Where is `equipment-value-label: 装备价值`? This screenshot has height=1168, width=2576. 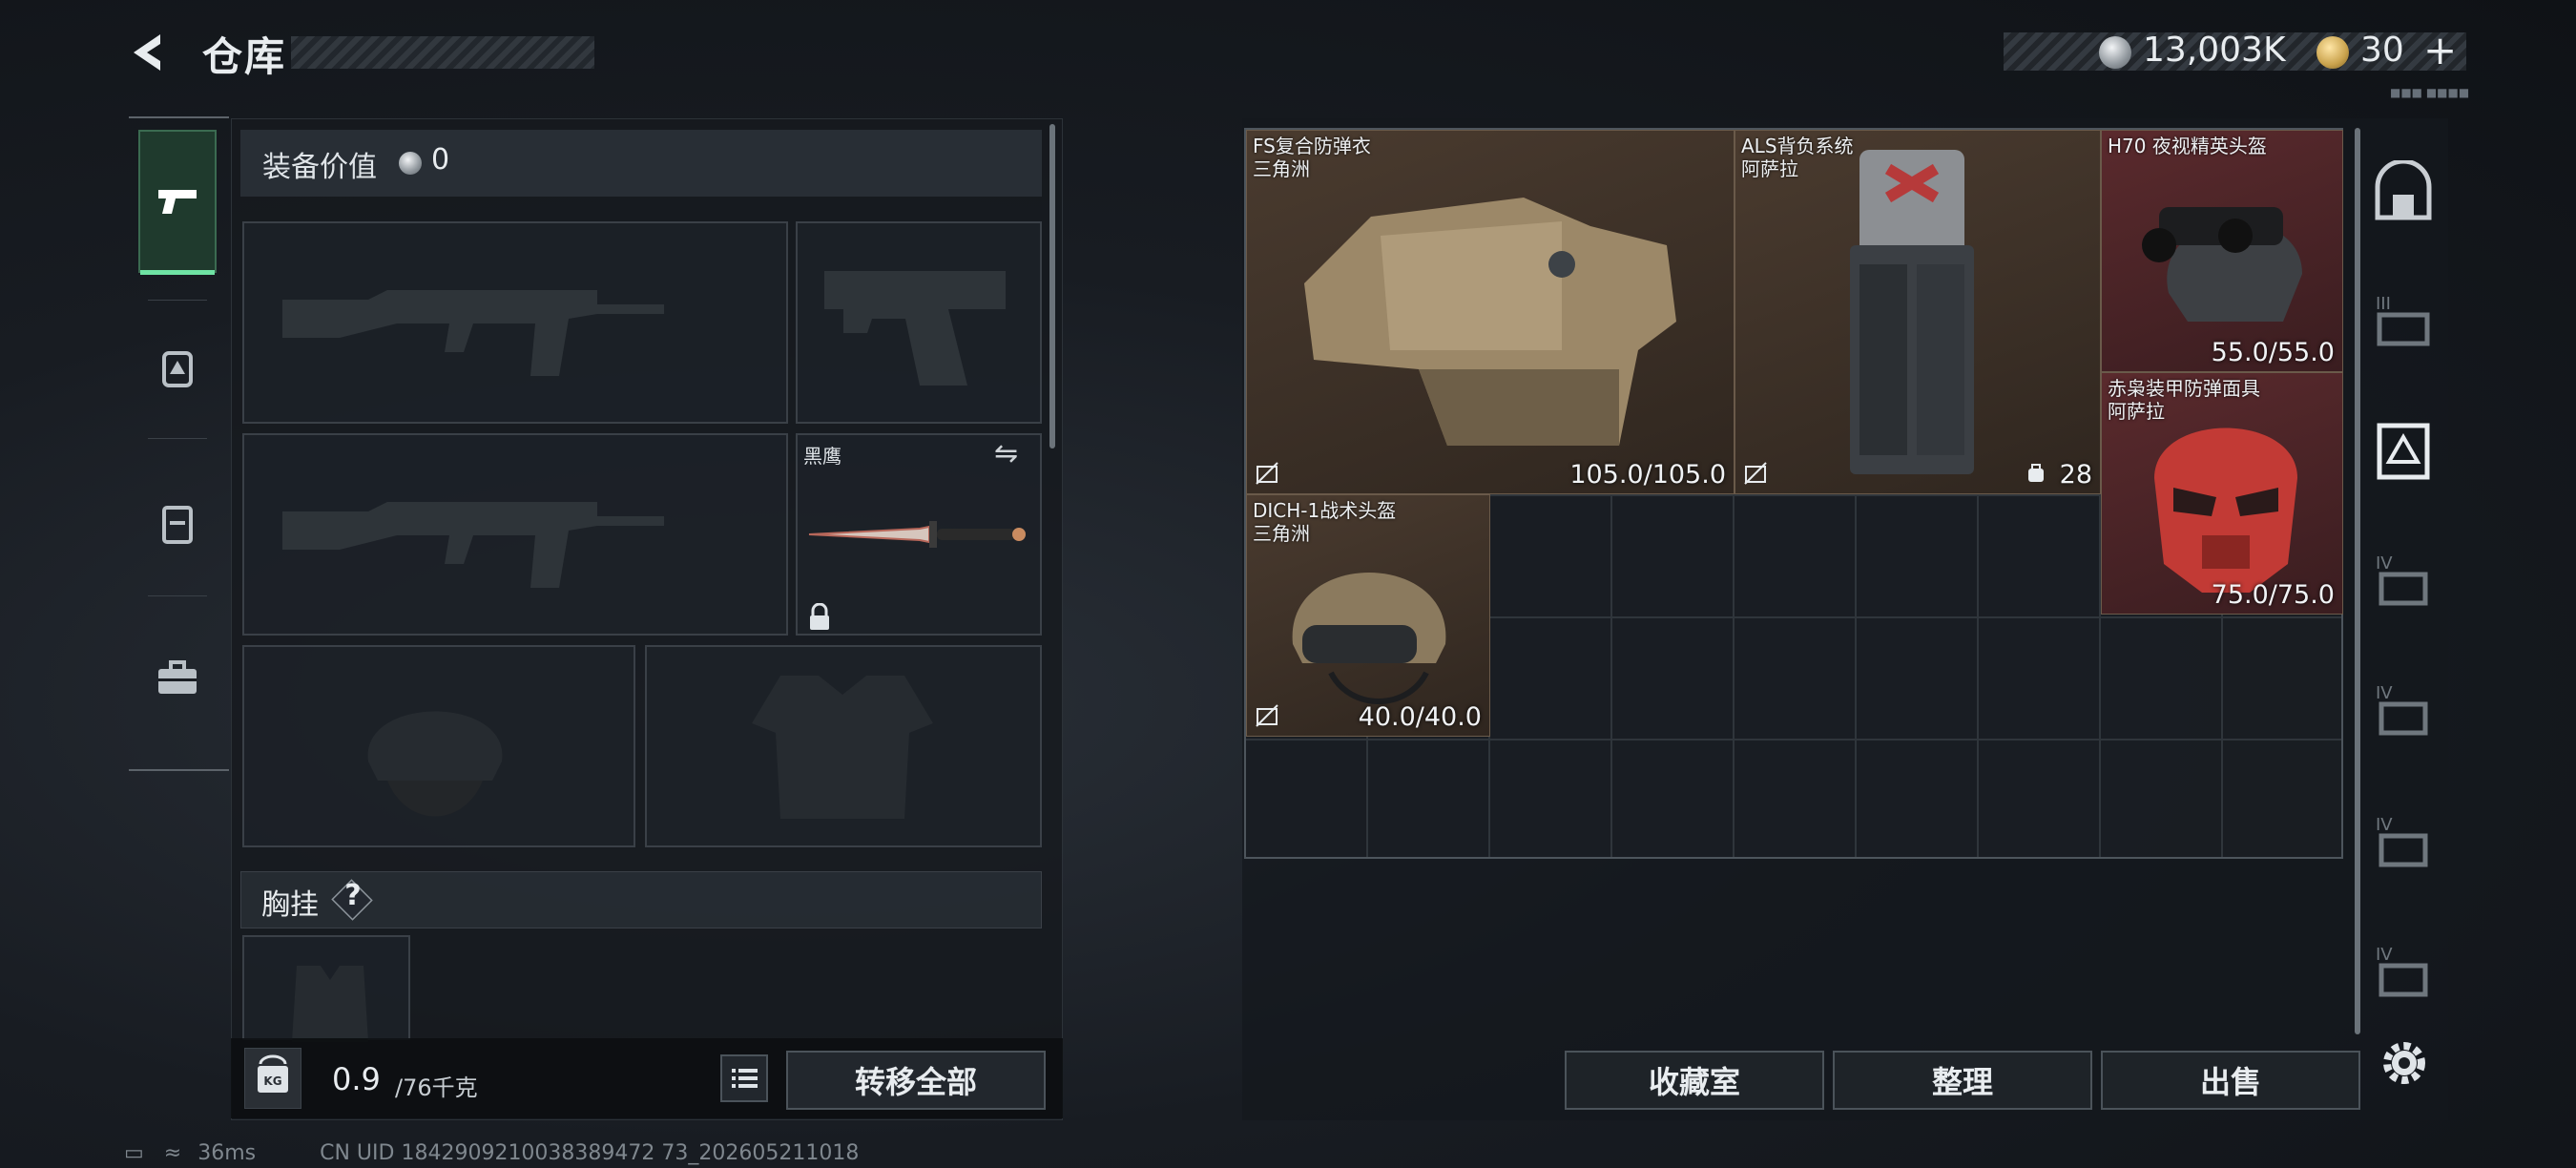 equipment-value-label: 装备价值 is located at coordinates (319, 168).